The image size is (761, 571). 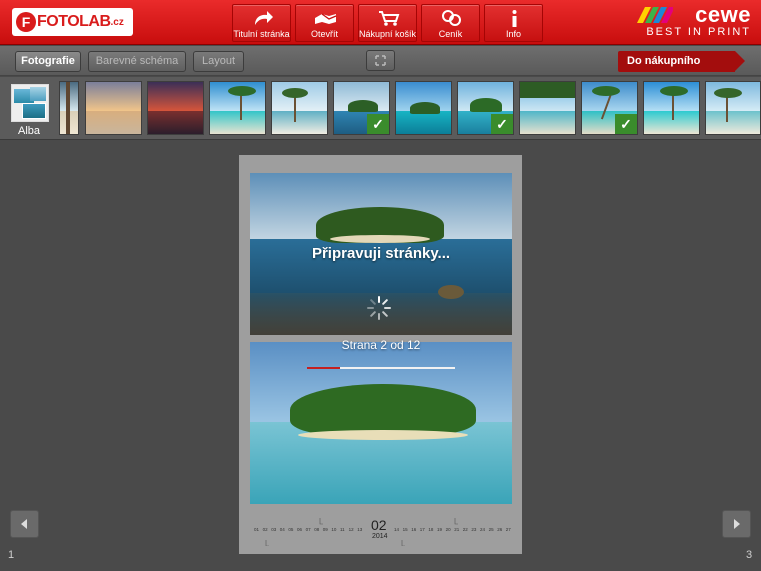 I want to click on thumbnail-sunset-red, so click(x=175, y=108).